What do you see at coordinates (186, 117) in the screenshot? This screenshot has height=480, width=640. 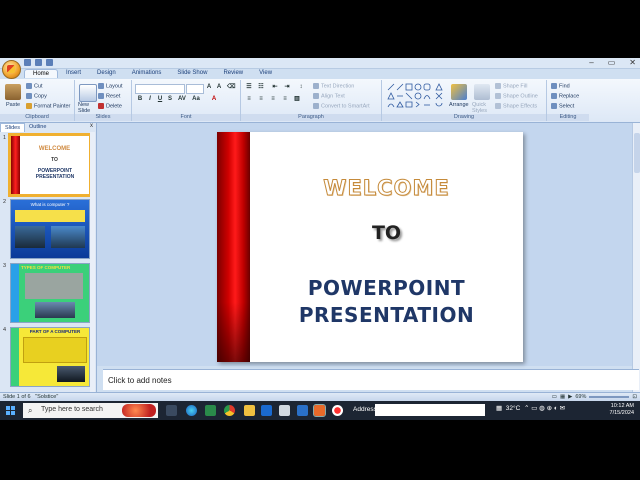 I see `font-label: Font` at bounding box center [186, 117].